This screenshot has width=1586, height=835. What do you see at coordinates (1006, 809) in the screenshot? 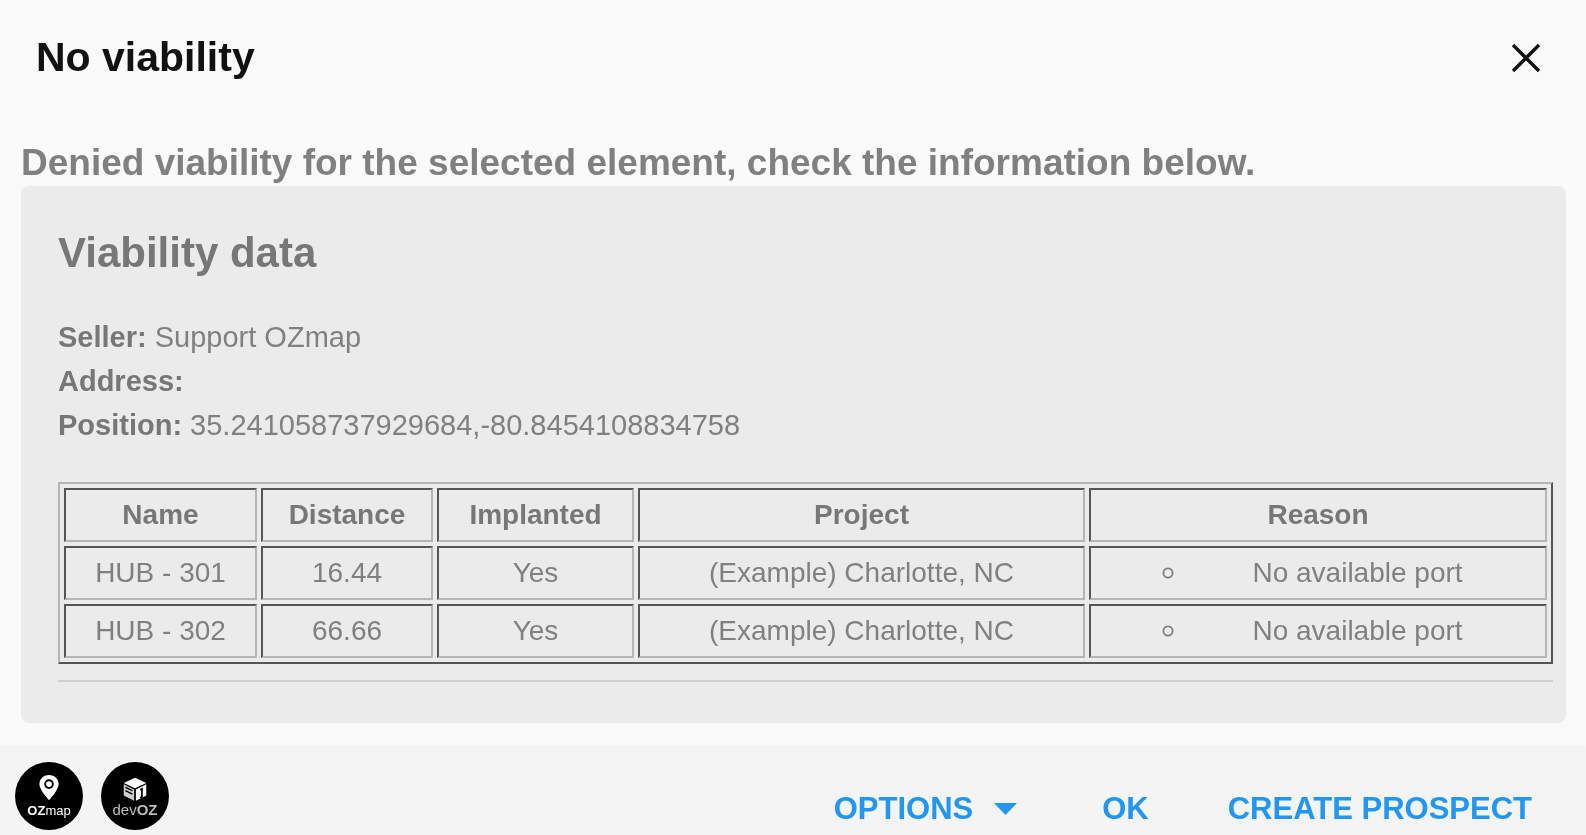
I see `caret-icon` at bounding box center [1006, 809].